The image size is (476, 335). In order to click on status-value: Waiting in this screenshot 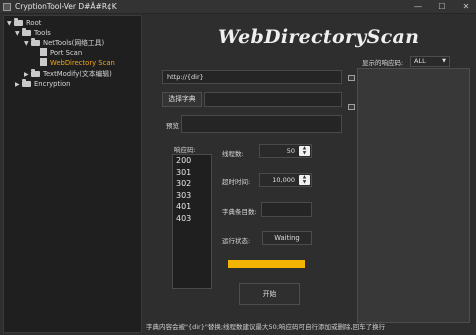, I will do `click(287, 238)`.